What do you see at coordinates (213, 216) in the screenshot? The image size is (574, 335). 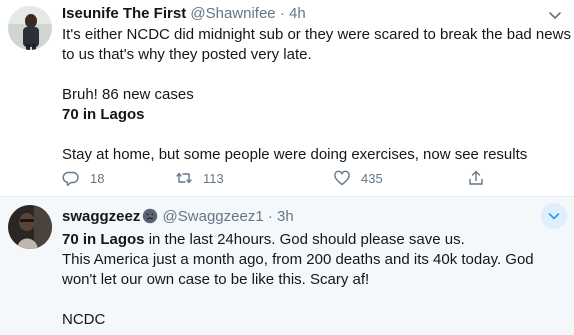 I see `username: @Swaggzeez1` at bounding box center [213, 216].